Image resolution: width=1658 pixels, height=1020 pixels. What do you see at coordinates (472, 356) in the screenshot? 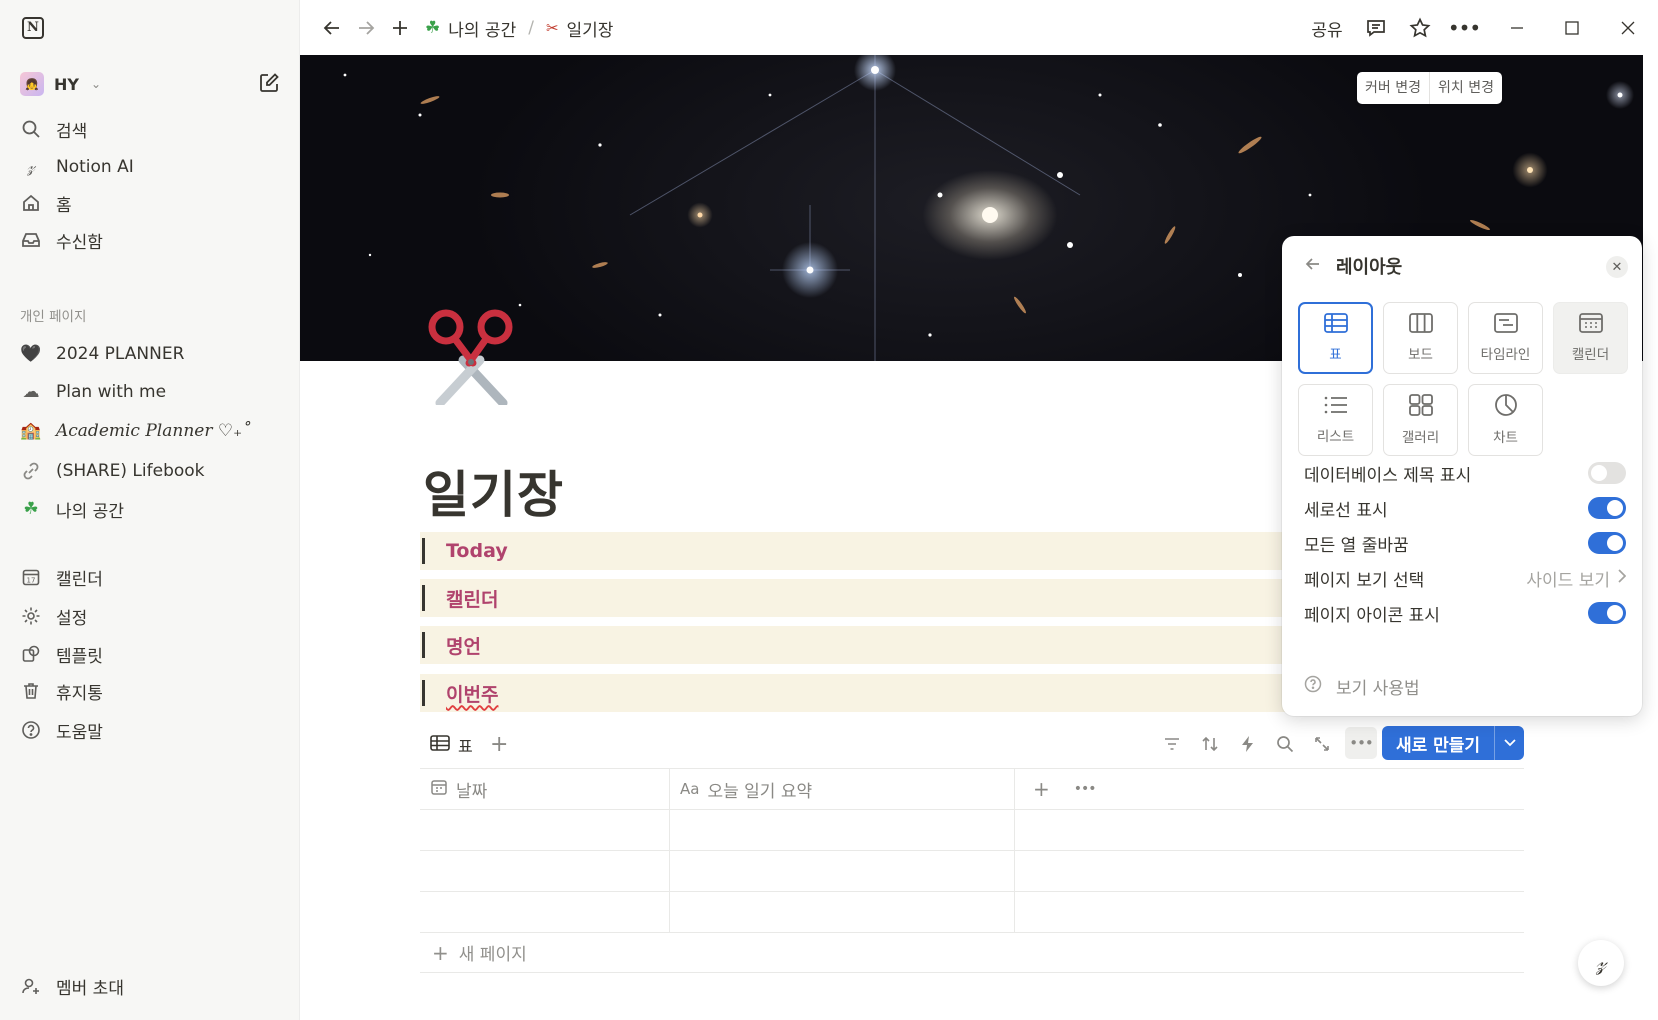
I see `scissors-page-icon` at bounding box center [472, 356].